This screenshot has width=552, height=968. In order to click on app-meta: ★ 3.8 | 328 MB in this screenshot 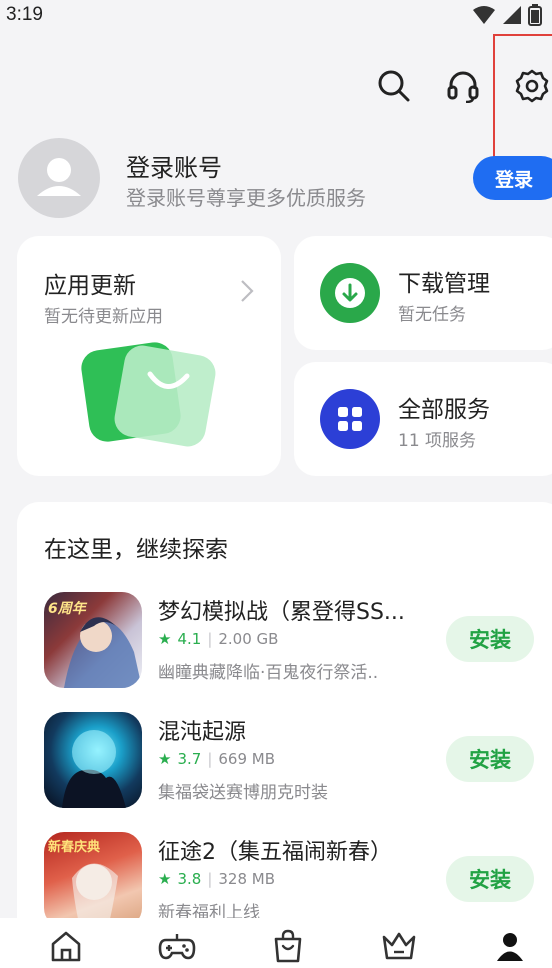, I will do `click(216, 879)`.